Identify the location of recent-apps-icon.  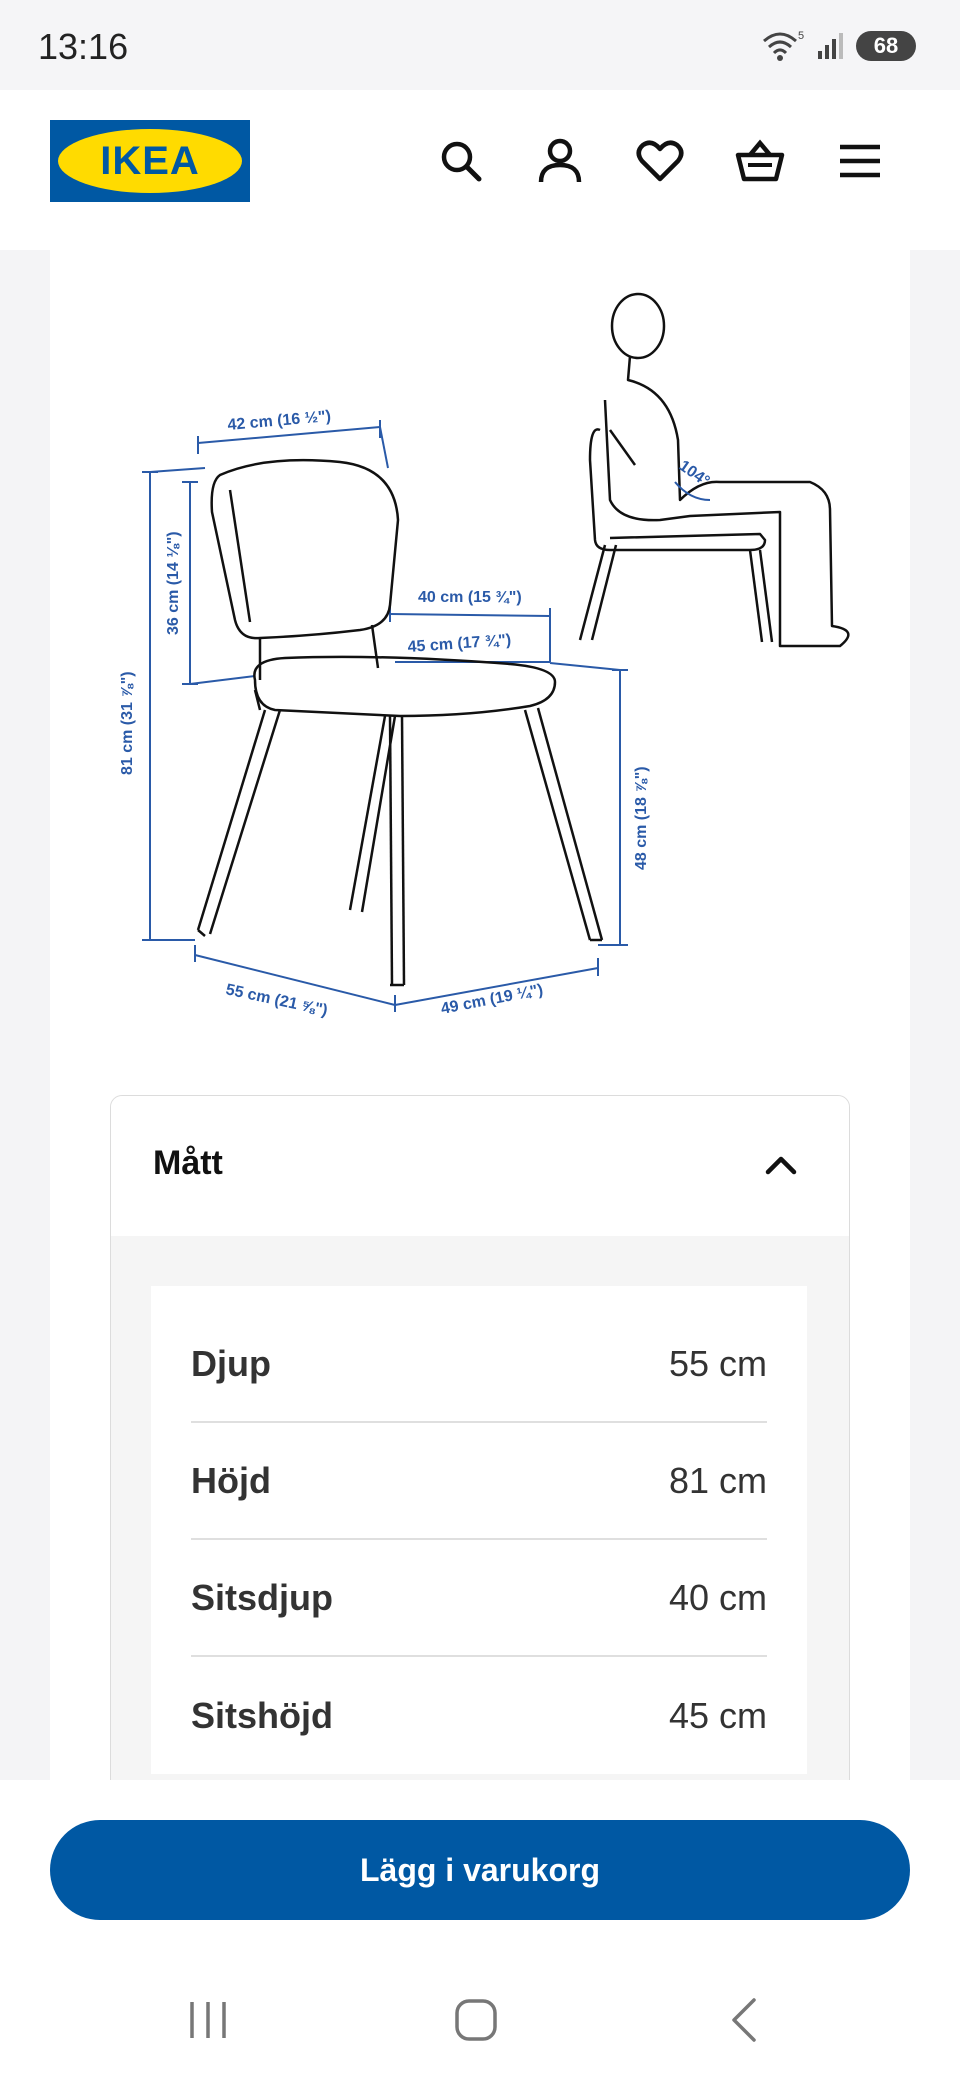
(208, 2020).